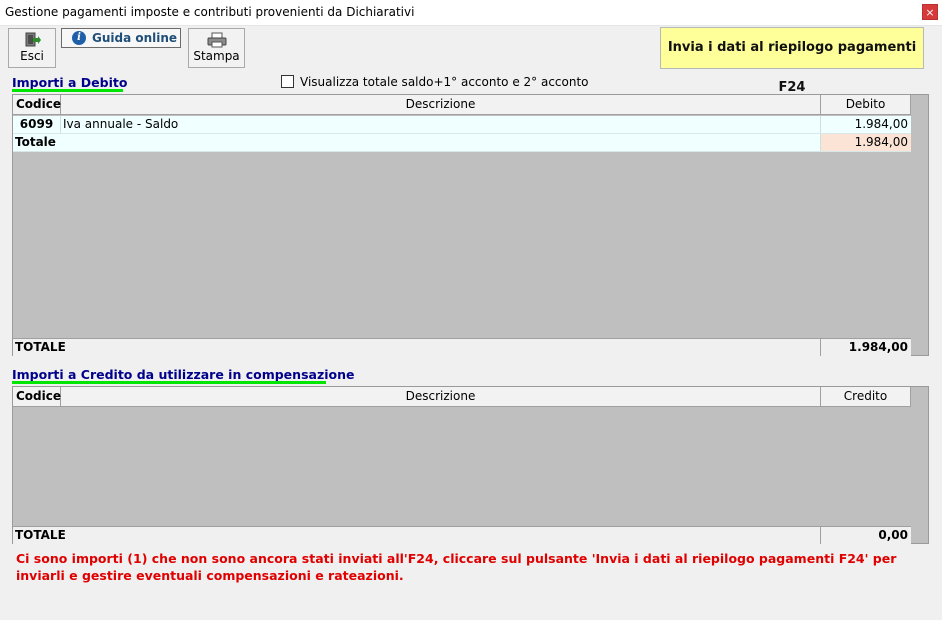 Image resolution: width=942 pixels, height=620 pixels. I want to click on debito-section-title: Importi a Debito, so click(70, 82).